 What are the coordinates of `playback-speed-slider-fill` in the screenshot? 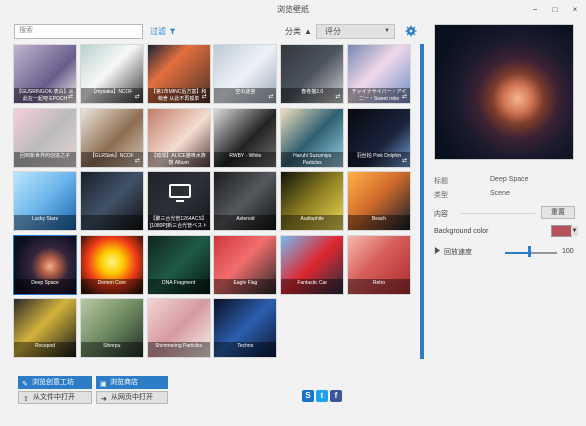 It's located at (517, 253).